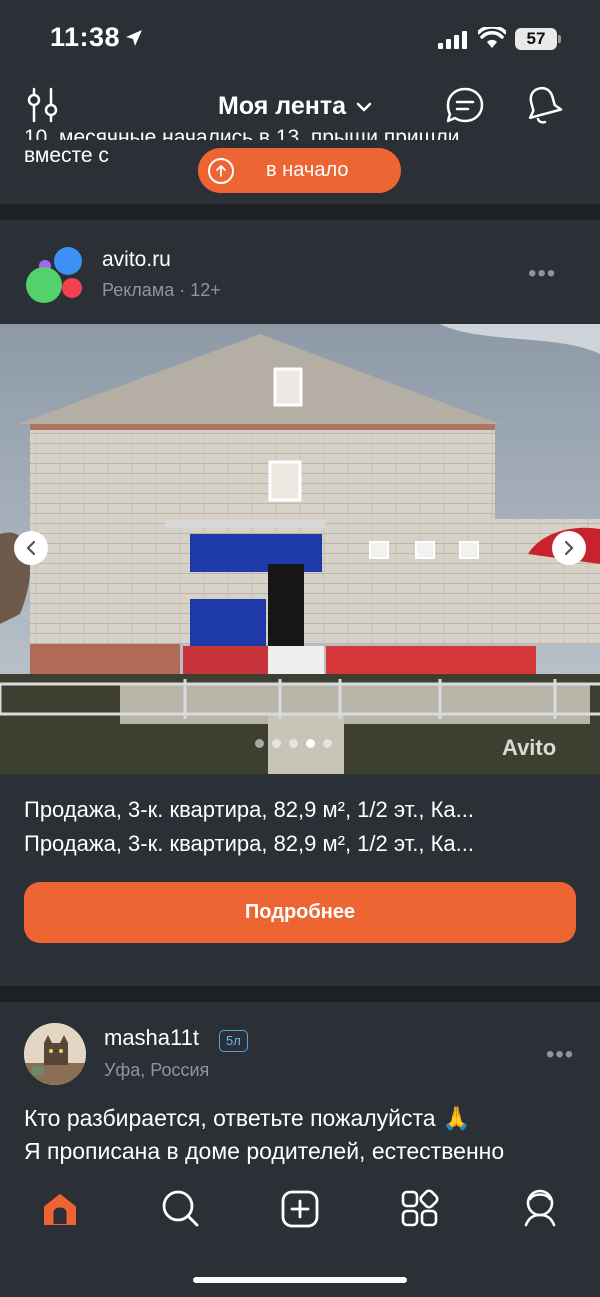 The height and width of the screenshot is (1297, 600). I want to click on battery-indicator: 57, so click(536, 39).